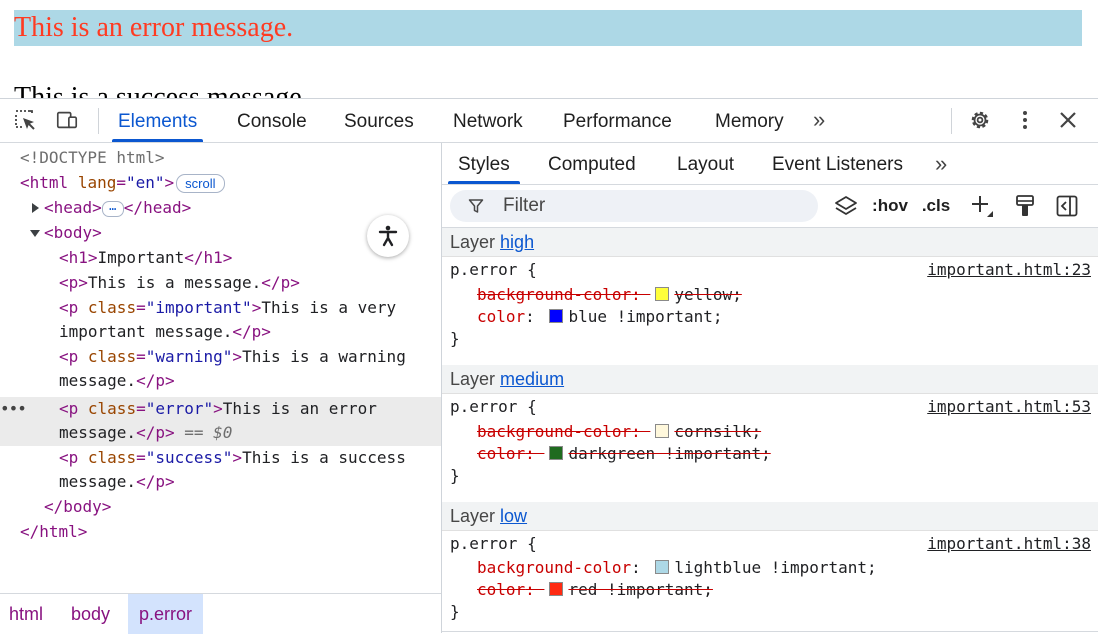 The height and width of the screenshot is (634, 1098). I want to click on dom-doctype: <!DOCTYPE html>, so click(92, 158).